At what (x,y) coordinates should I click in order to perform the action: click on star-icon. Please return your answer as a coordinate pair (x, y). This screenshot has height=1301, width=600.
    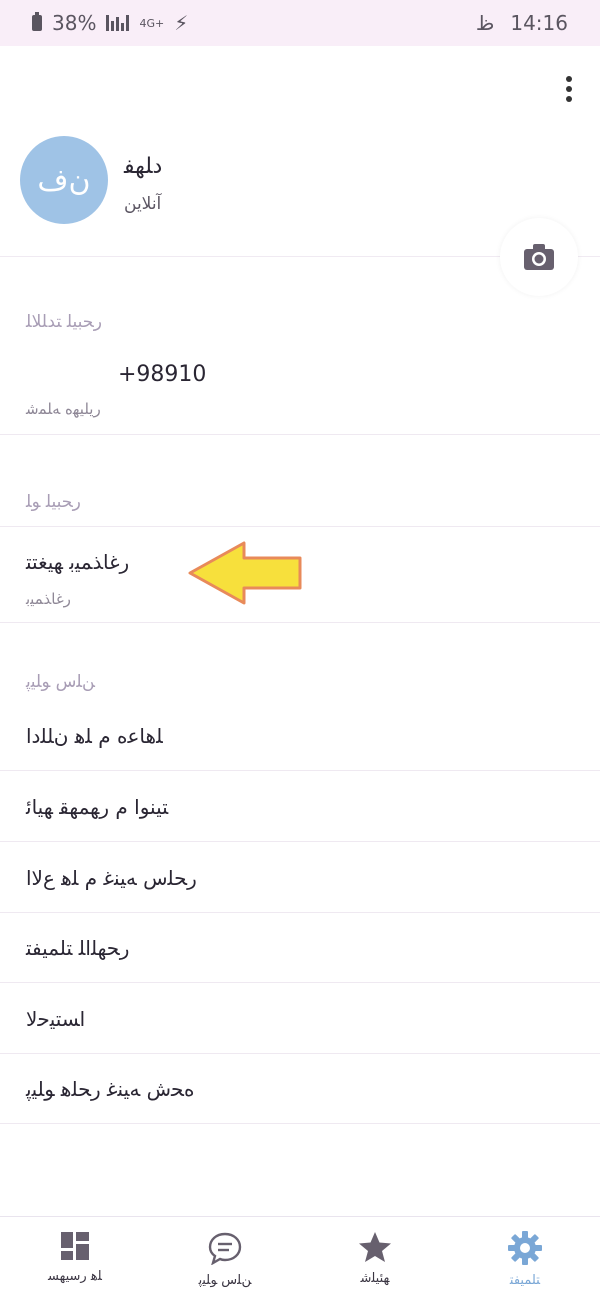
    Looking at the image, I should click on (375, 1247).